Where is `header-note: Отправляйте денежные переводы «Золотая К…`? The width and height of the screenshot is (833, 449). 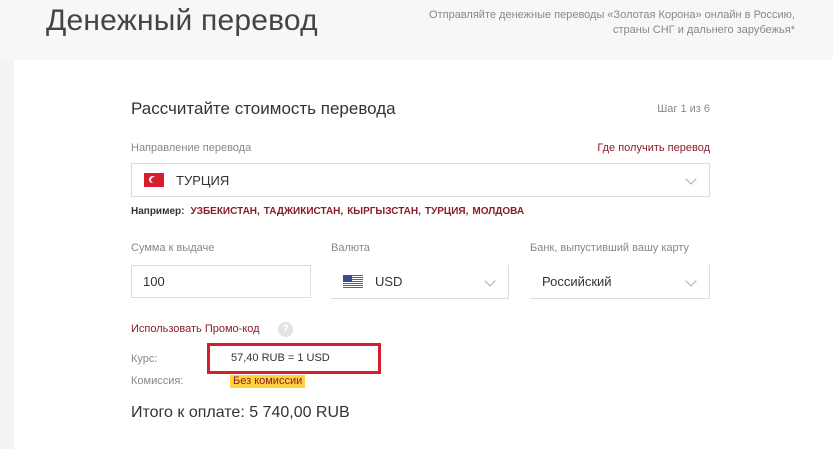
header-note: Отправляйте денежные переводы «Золотая К… is located at coordinates (612, 22).